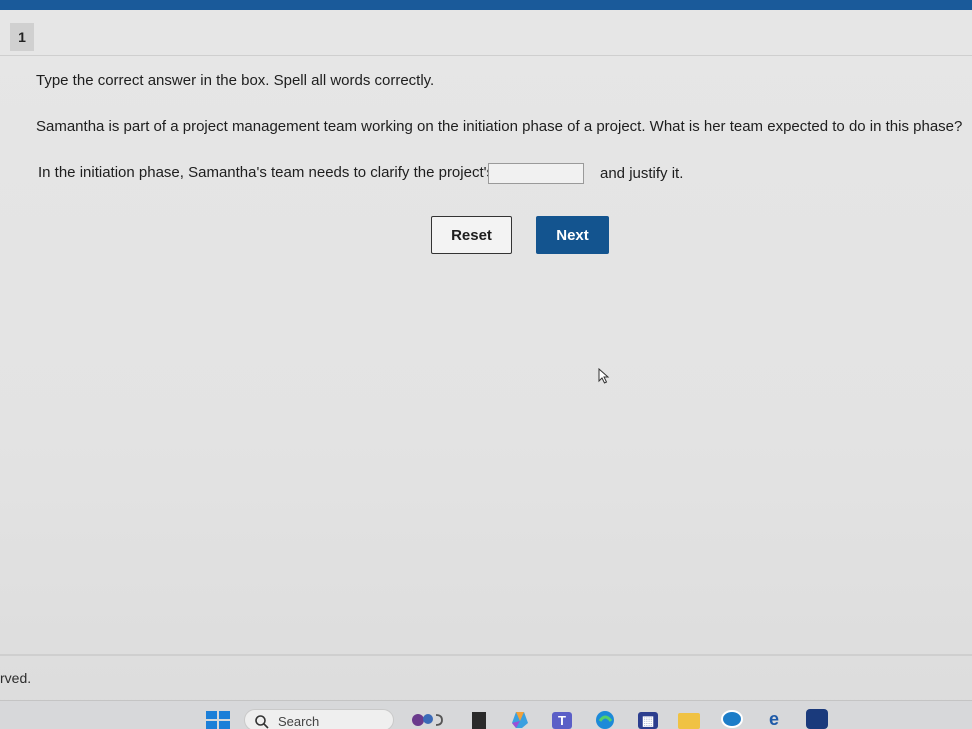 The height and width of the screenshot is (729, 972). I want to click on reset-button: Reset, so click(471, 235).